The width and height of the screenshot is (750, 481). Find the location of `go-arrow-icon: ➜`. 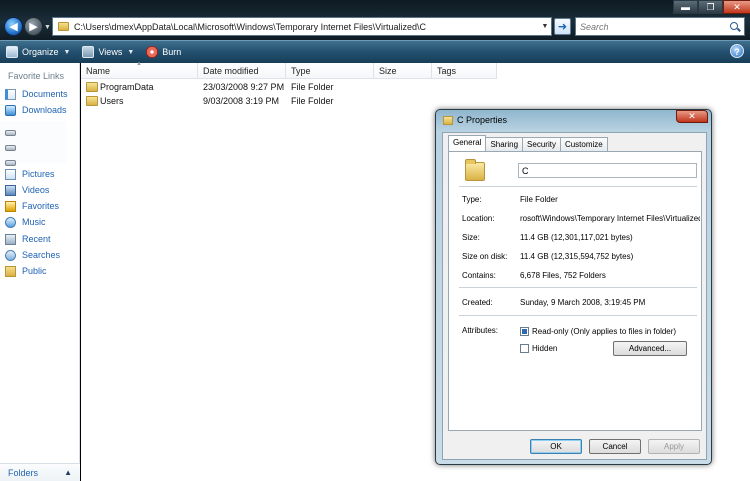

go-arrow-icon: ➜ is located at coordinates (562, 27).